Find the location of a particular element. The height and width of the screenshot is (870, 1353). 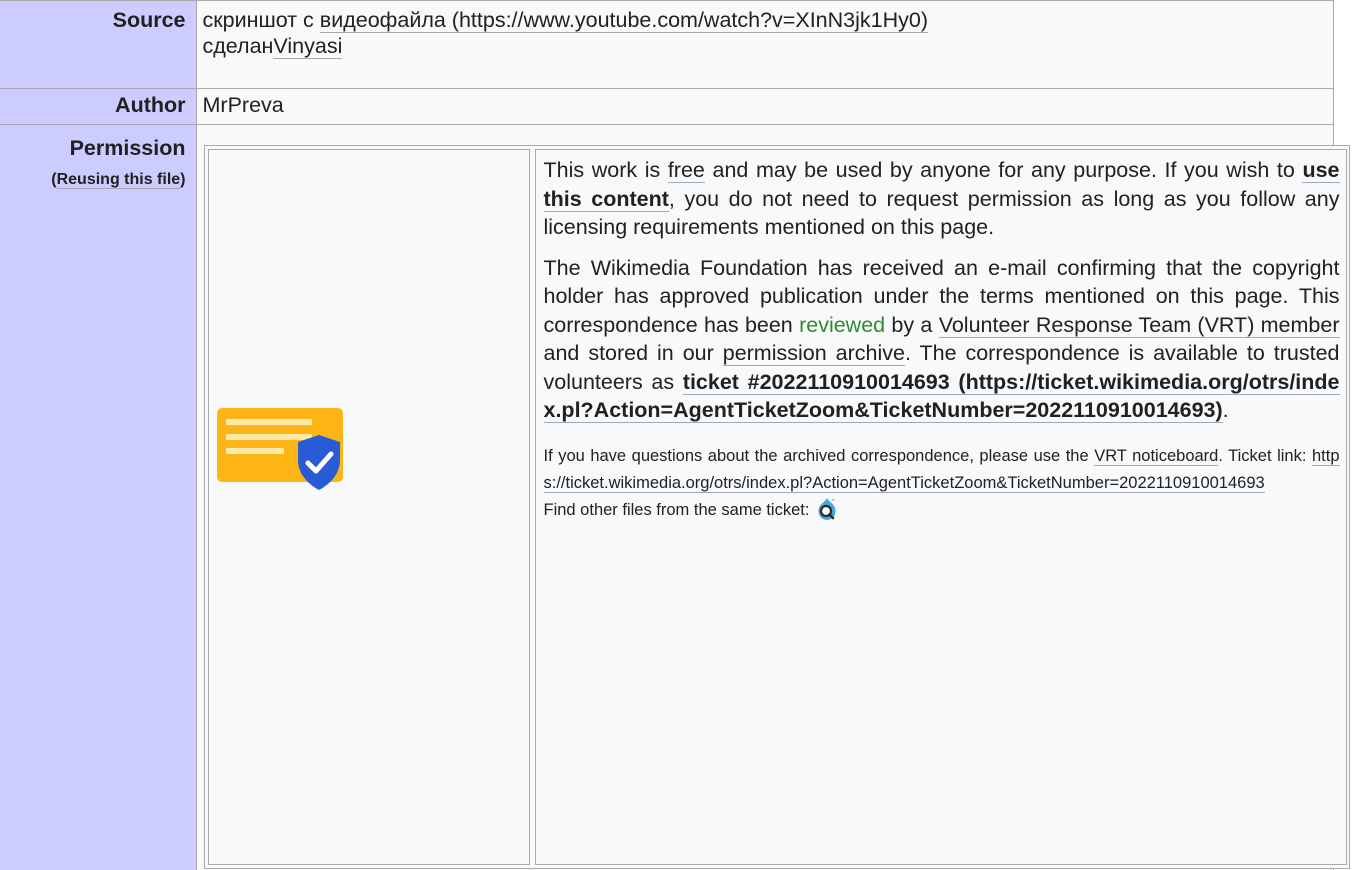

permission-label-cell: Permission (Reusing this file) is located at coordinates (98, 497).